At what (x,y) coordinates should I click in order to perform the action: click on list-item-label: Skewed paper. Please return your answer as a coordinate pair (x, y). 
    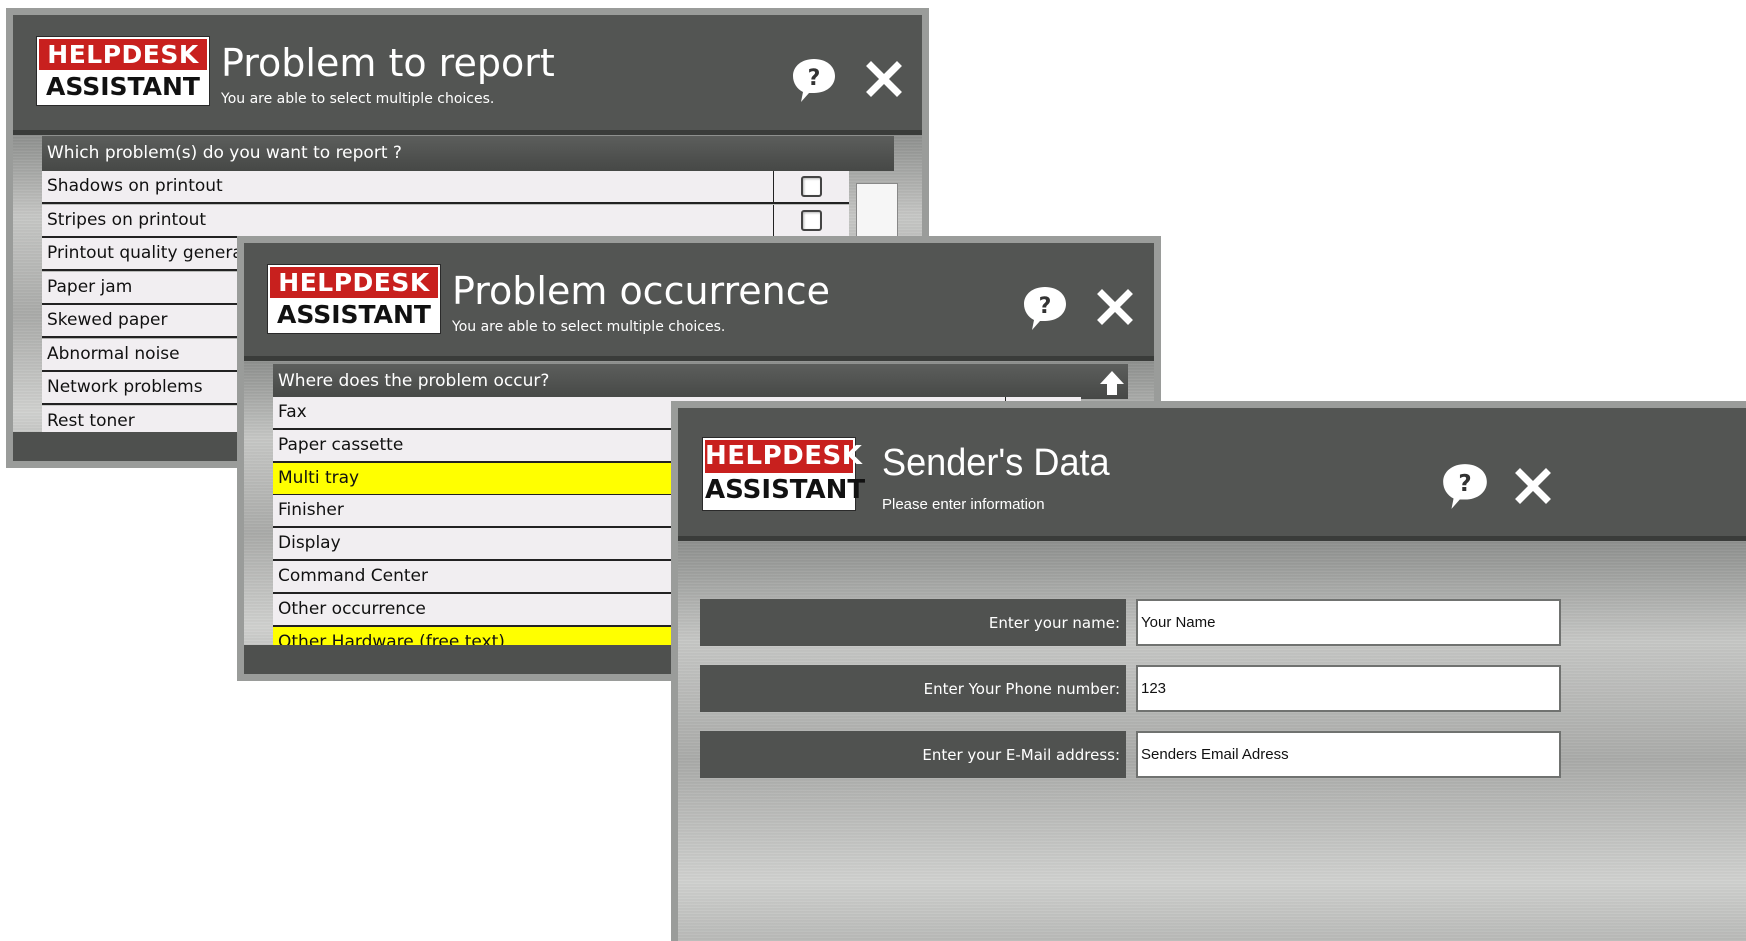
    Looking at the image, I should click on (107, 320).